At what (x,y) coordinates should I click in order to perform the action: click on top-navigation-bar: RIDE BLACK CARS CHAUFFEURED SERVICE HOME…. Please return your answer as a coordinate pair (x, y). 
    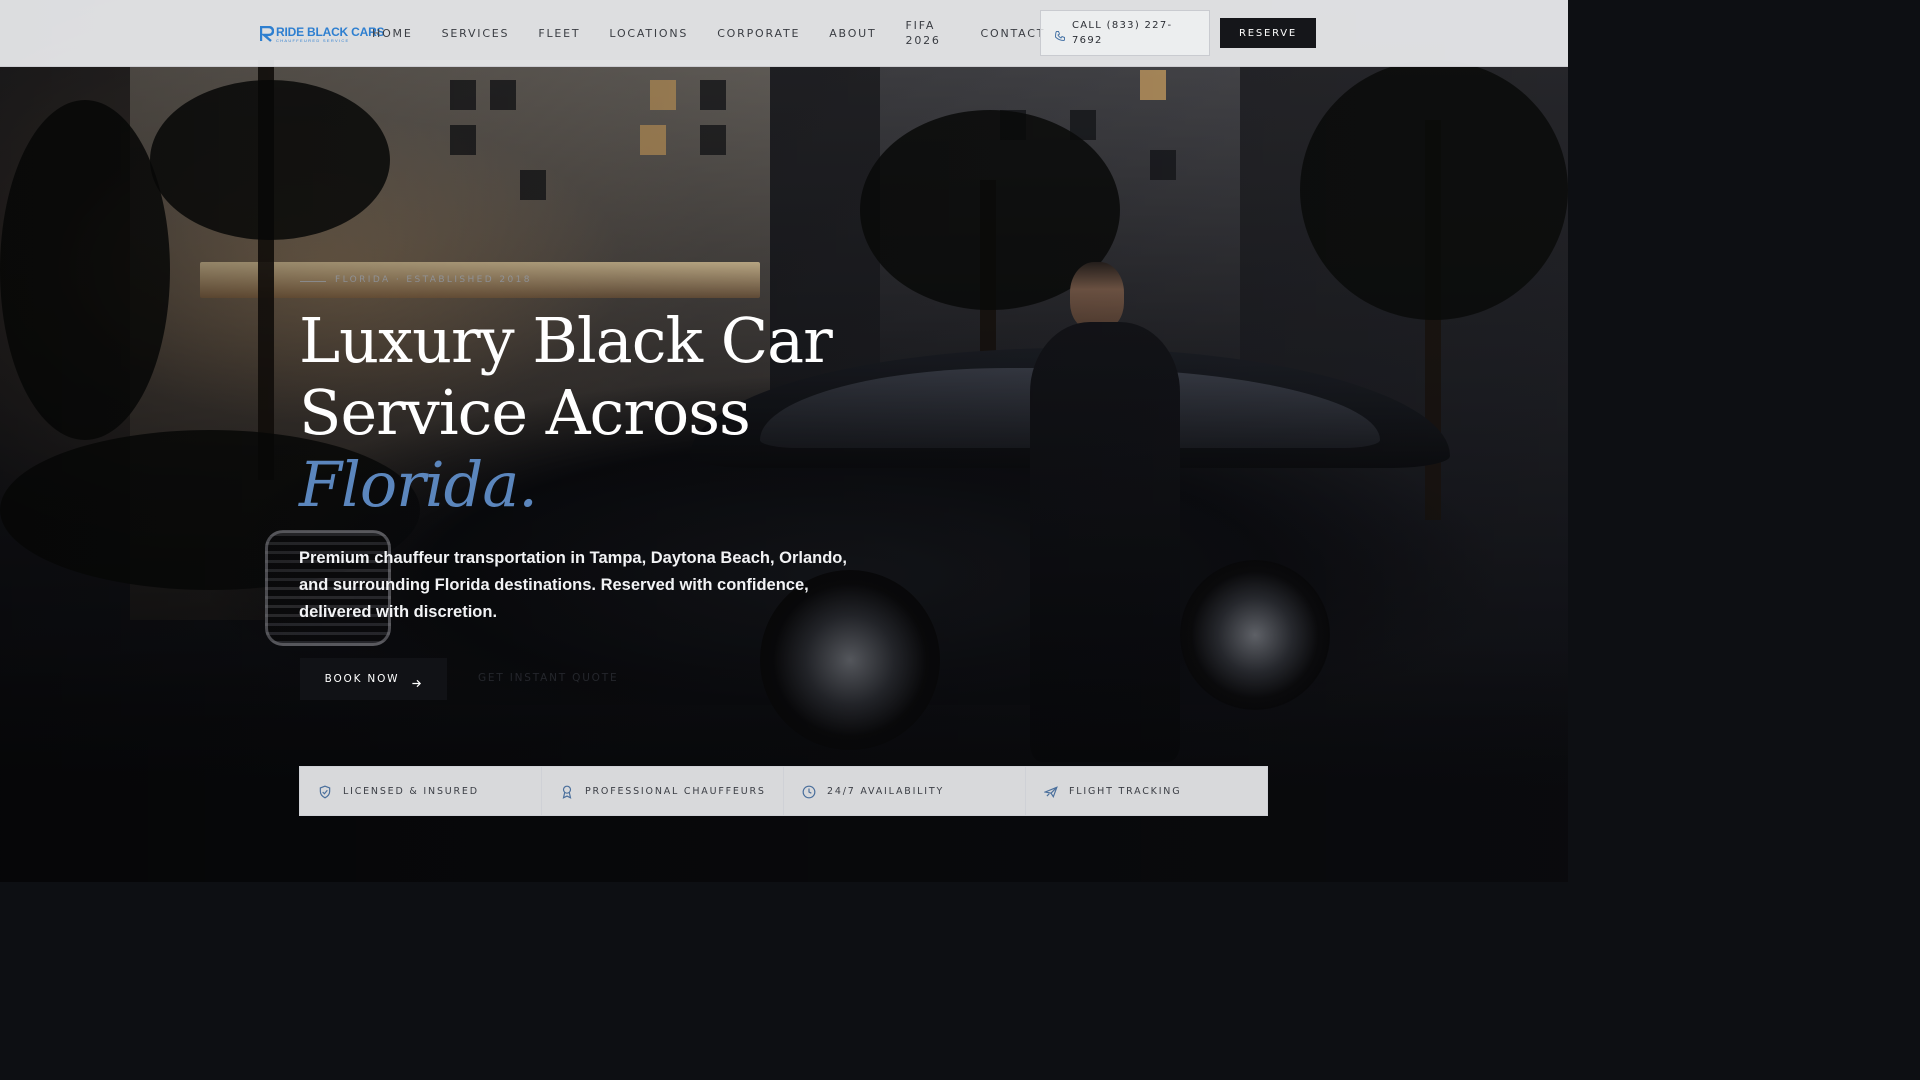
    Looking at the image, I should click on (784, 33).